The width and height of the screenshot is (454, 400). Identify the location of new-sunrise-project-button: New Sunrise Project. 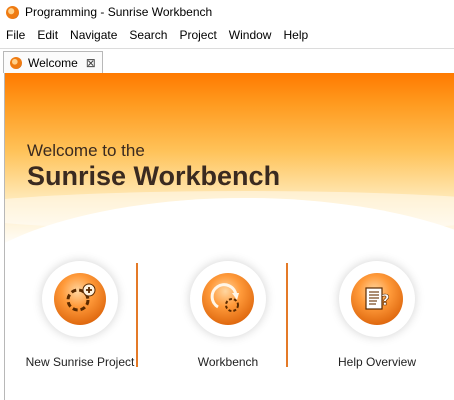
(80, 323).